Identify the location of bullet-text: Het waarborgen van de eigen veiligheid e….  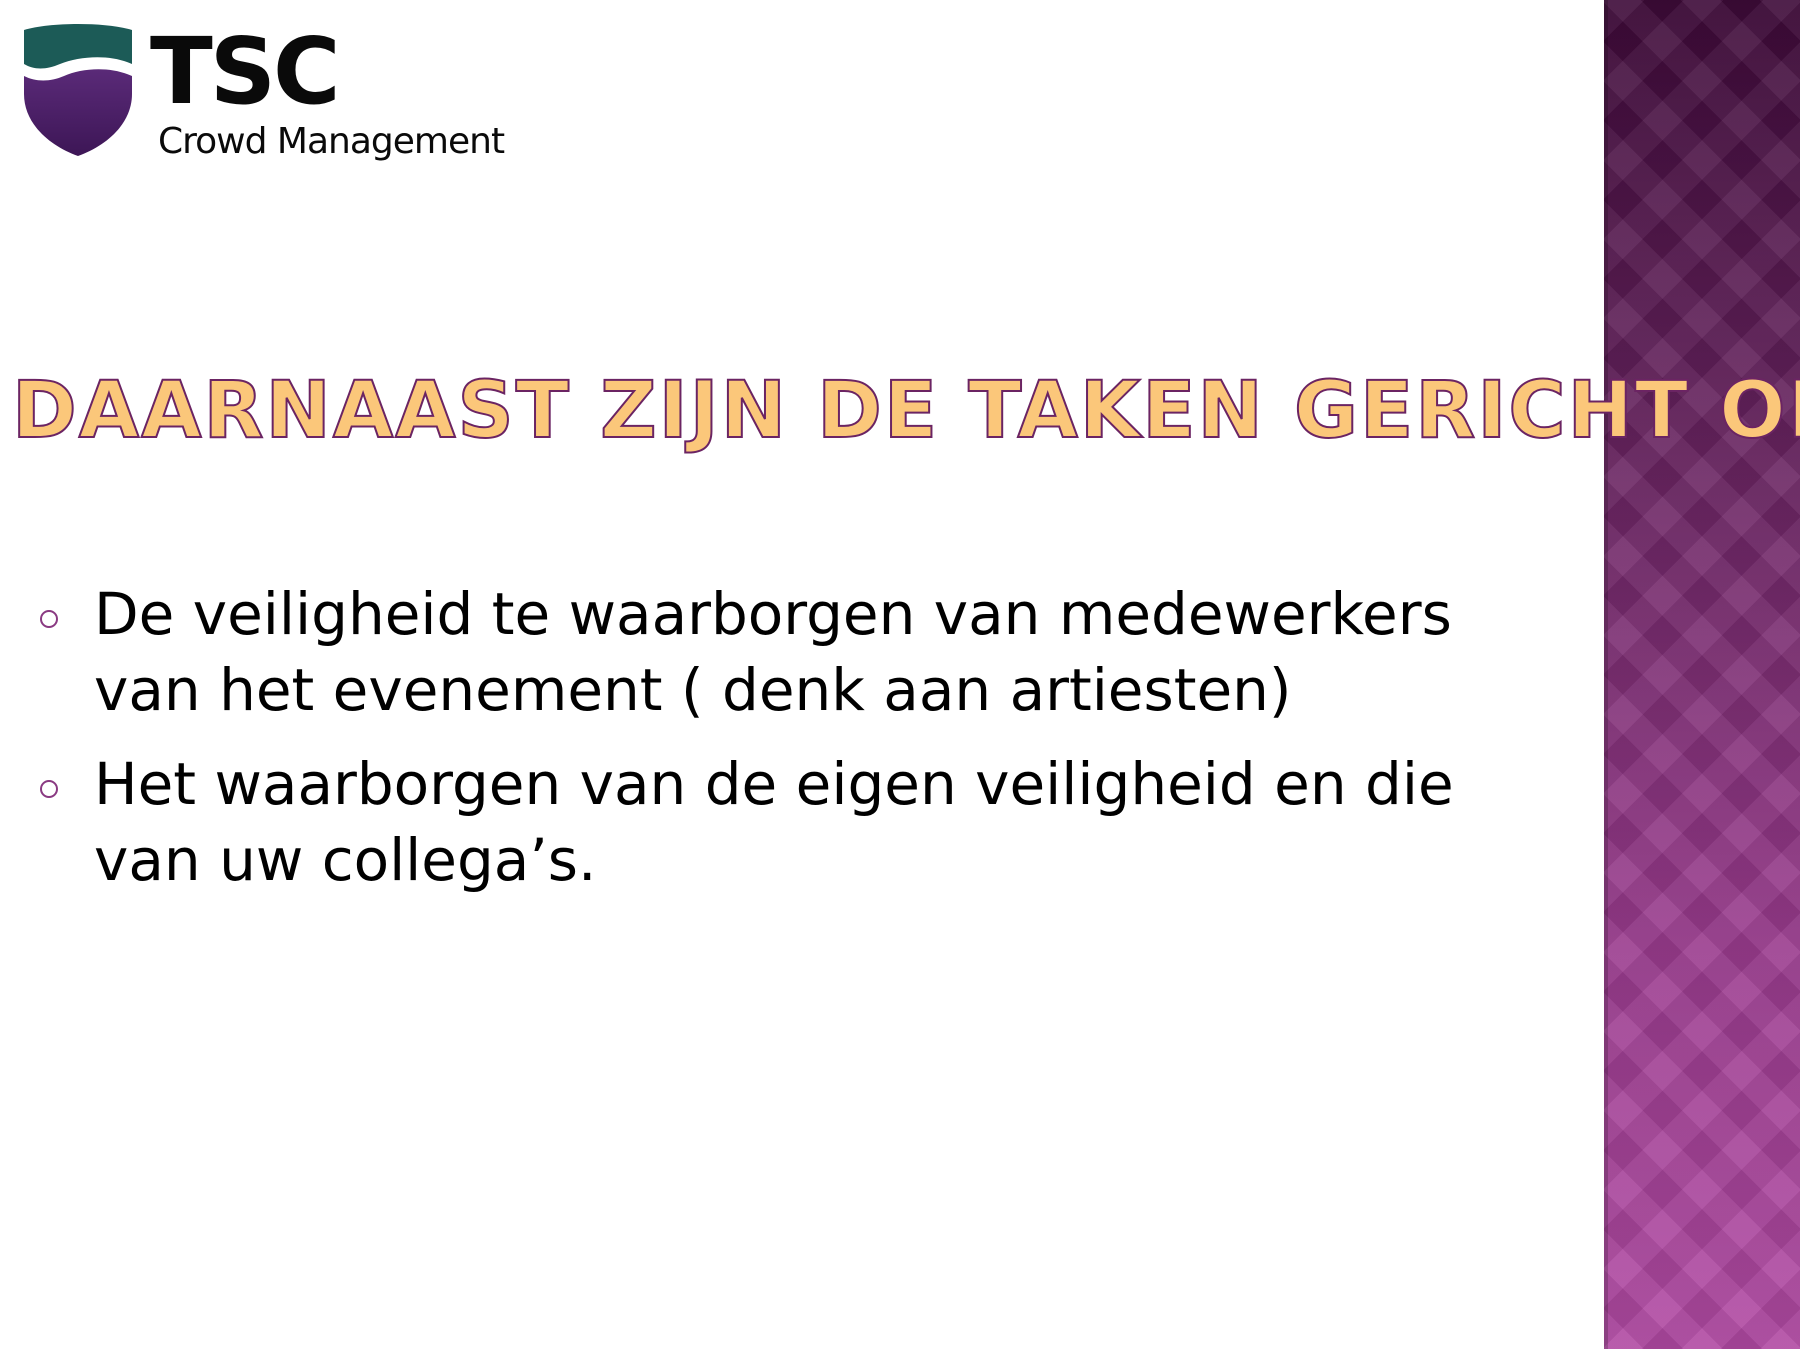
(774, 822).